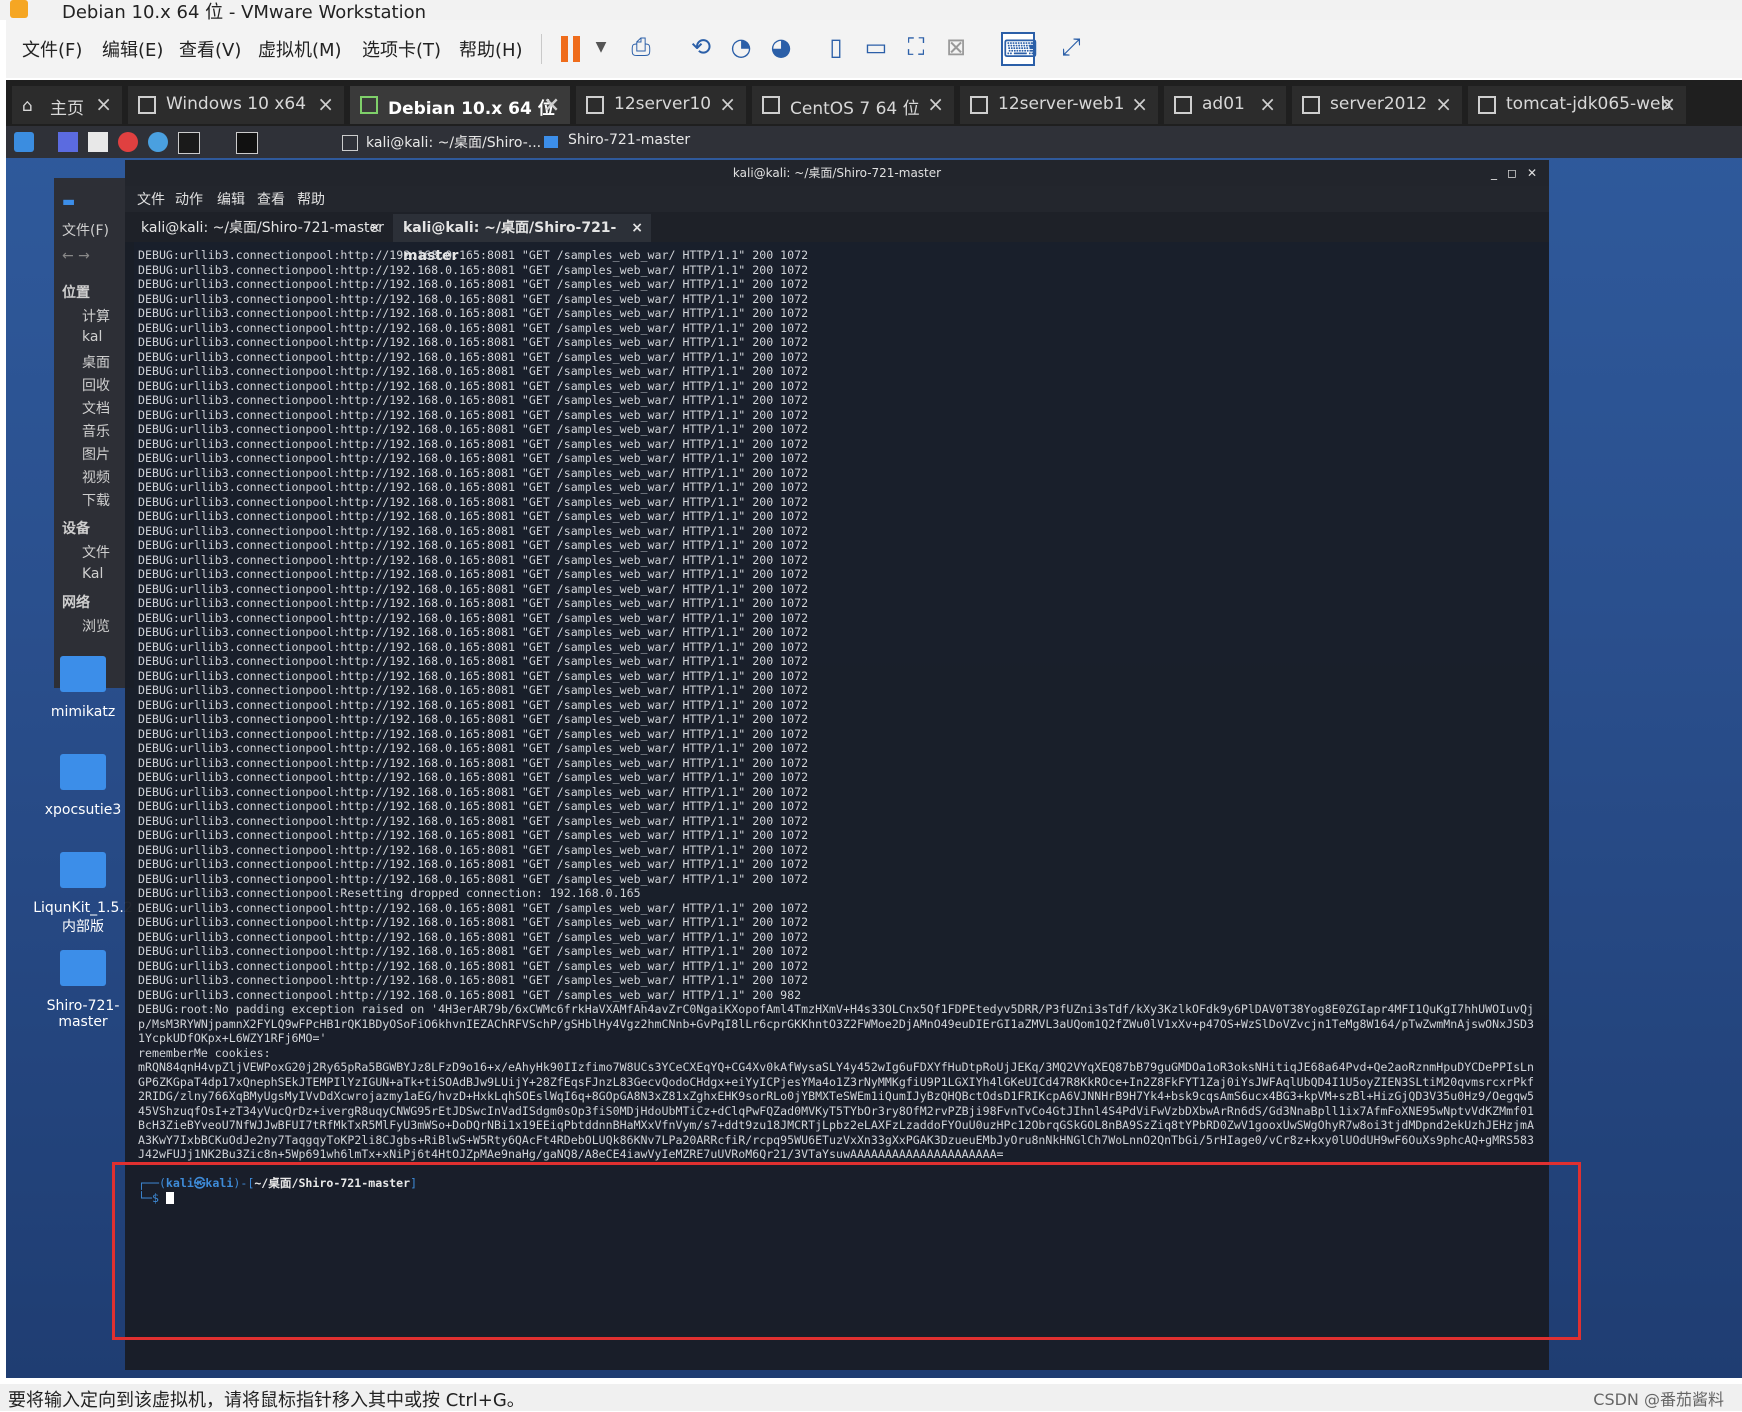 The image size is (1742, 1412). What do you see at coordinates (98, 142) in the screenshot?
I see `file-manager-icon` at bounding box center [98, 142].